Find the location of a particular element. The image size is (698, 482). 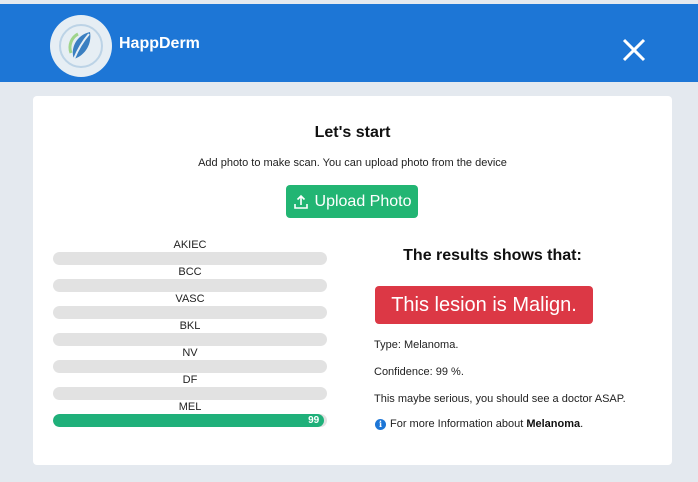

class-bar: 99 is located at coordinates (190, 420).